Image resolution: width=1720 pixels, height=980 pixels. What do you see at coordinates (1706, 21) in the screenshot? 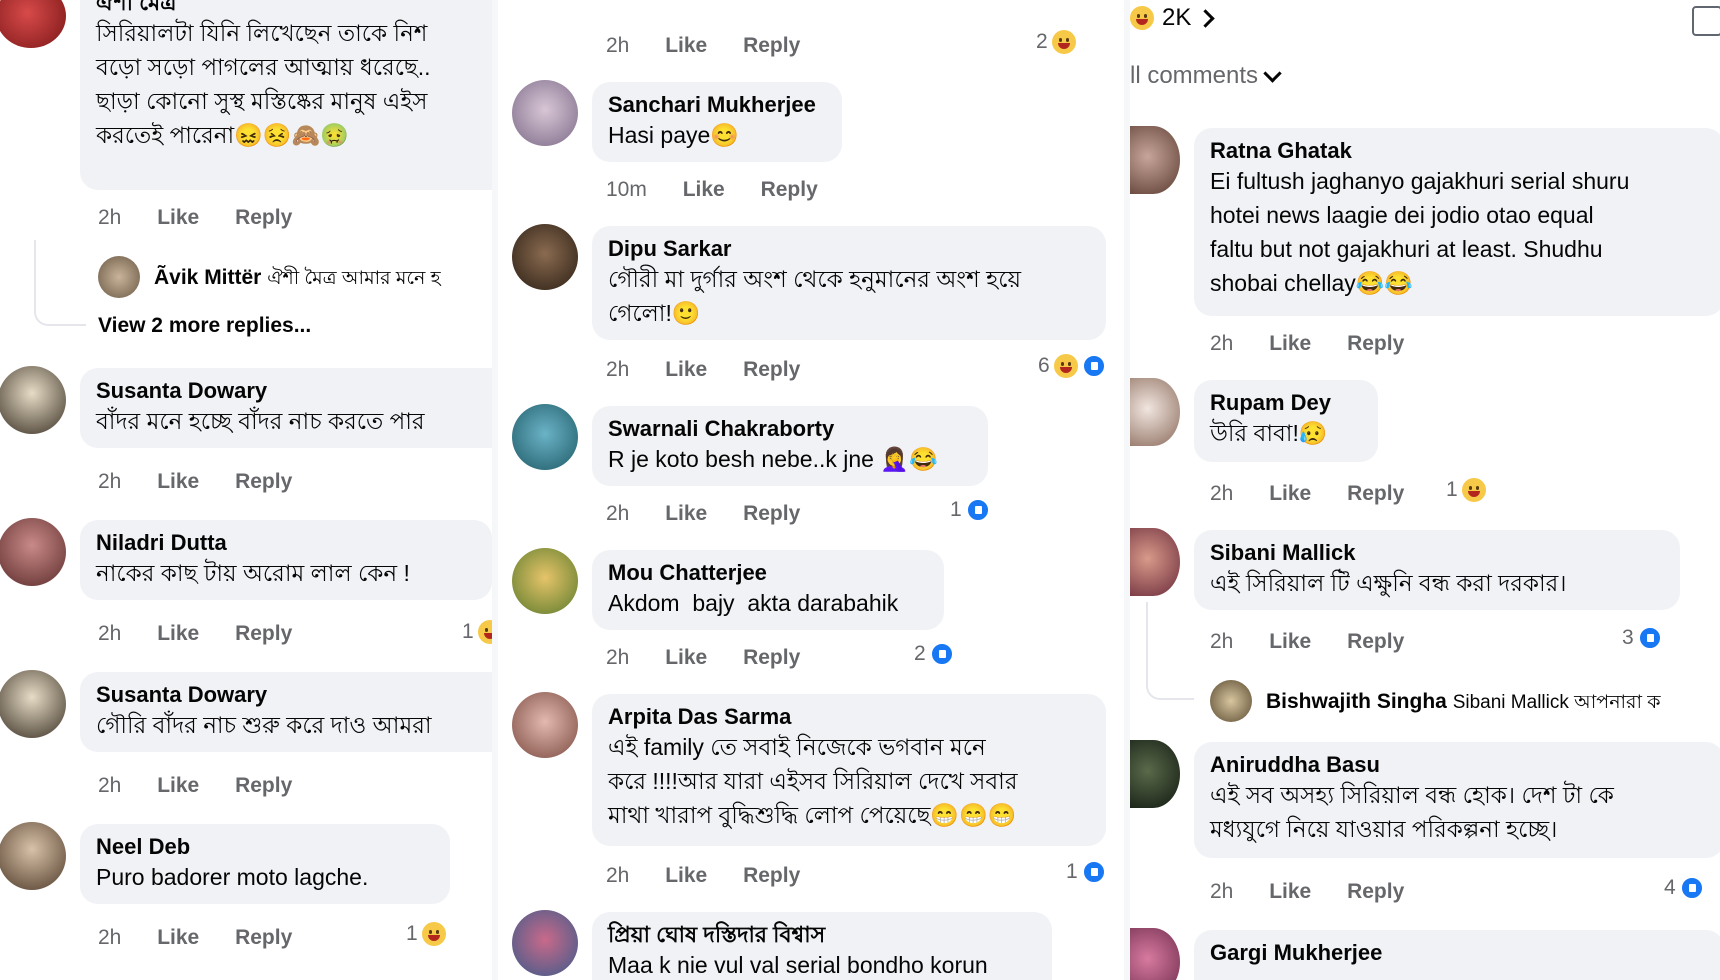
I see `like-thumb-icon` at bounding box center [1706, 21].